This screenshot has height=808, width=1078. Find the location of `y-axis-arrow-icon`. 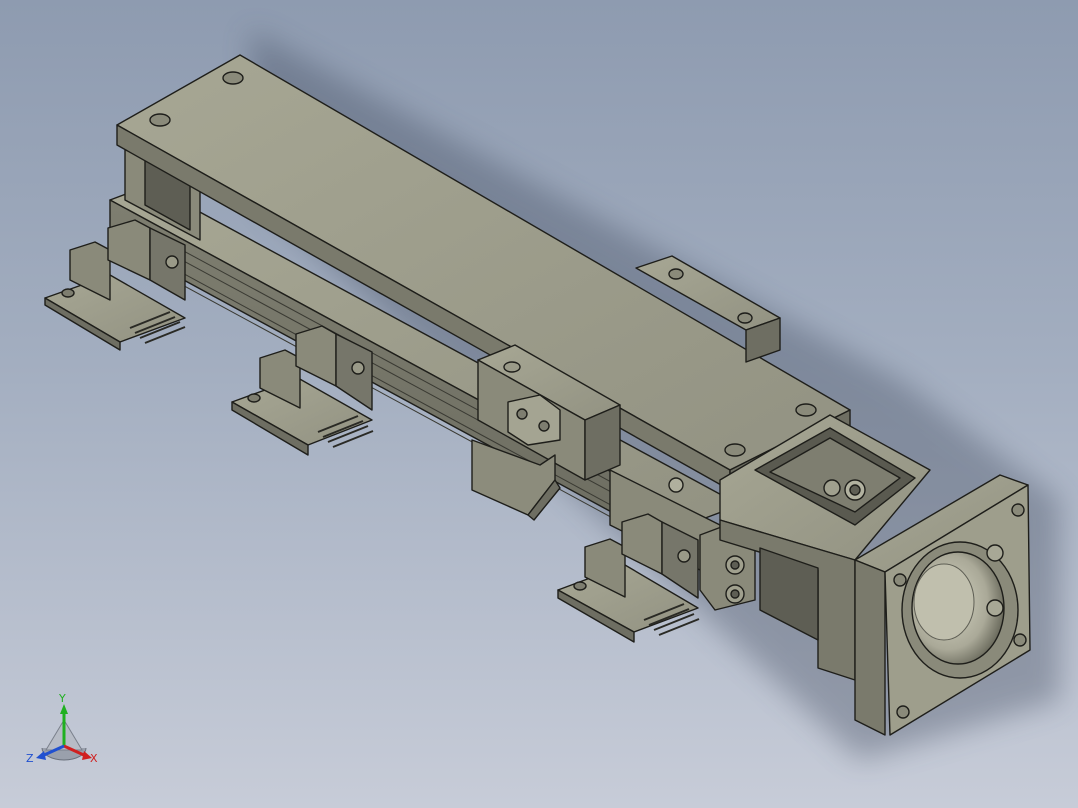

y-axis-arrow-icon is located at coordinates (64, 709).